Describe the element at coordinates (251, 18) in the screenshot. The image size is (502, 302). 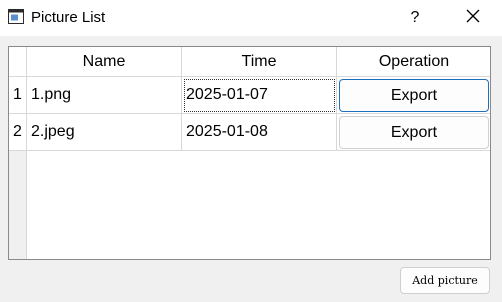
I see `title-bar: Picture List ?` at that location.